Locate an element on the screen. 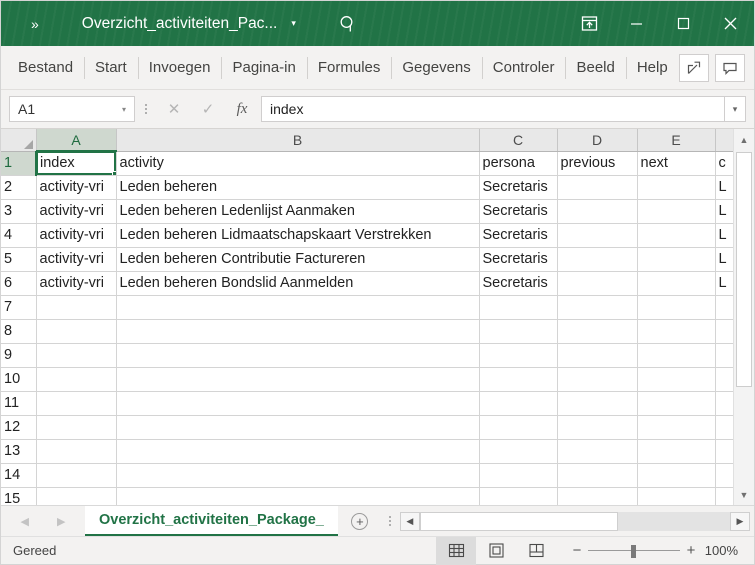 The image size is (755, 565). tab-invoegen: Invoegen is located at coordinates (179, 68).